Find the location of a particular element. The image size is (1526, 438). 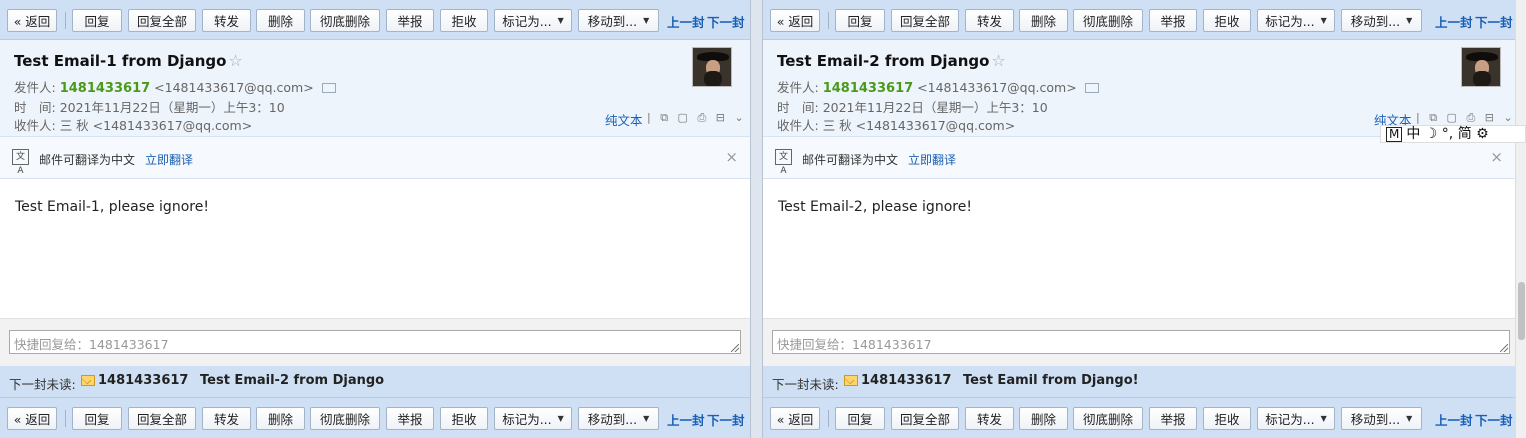

translate-icon: 文A is located at coordinates (20, 162).